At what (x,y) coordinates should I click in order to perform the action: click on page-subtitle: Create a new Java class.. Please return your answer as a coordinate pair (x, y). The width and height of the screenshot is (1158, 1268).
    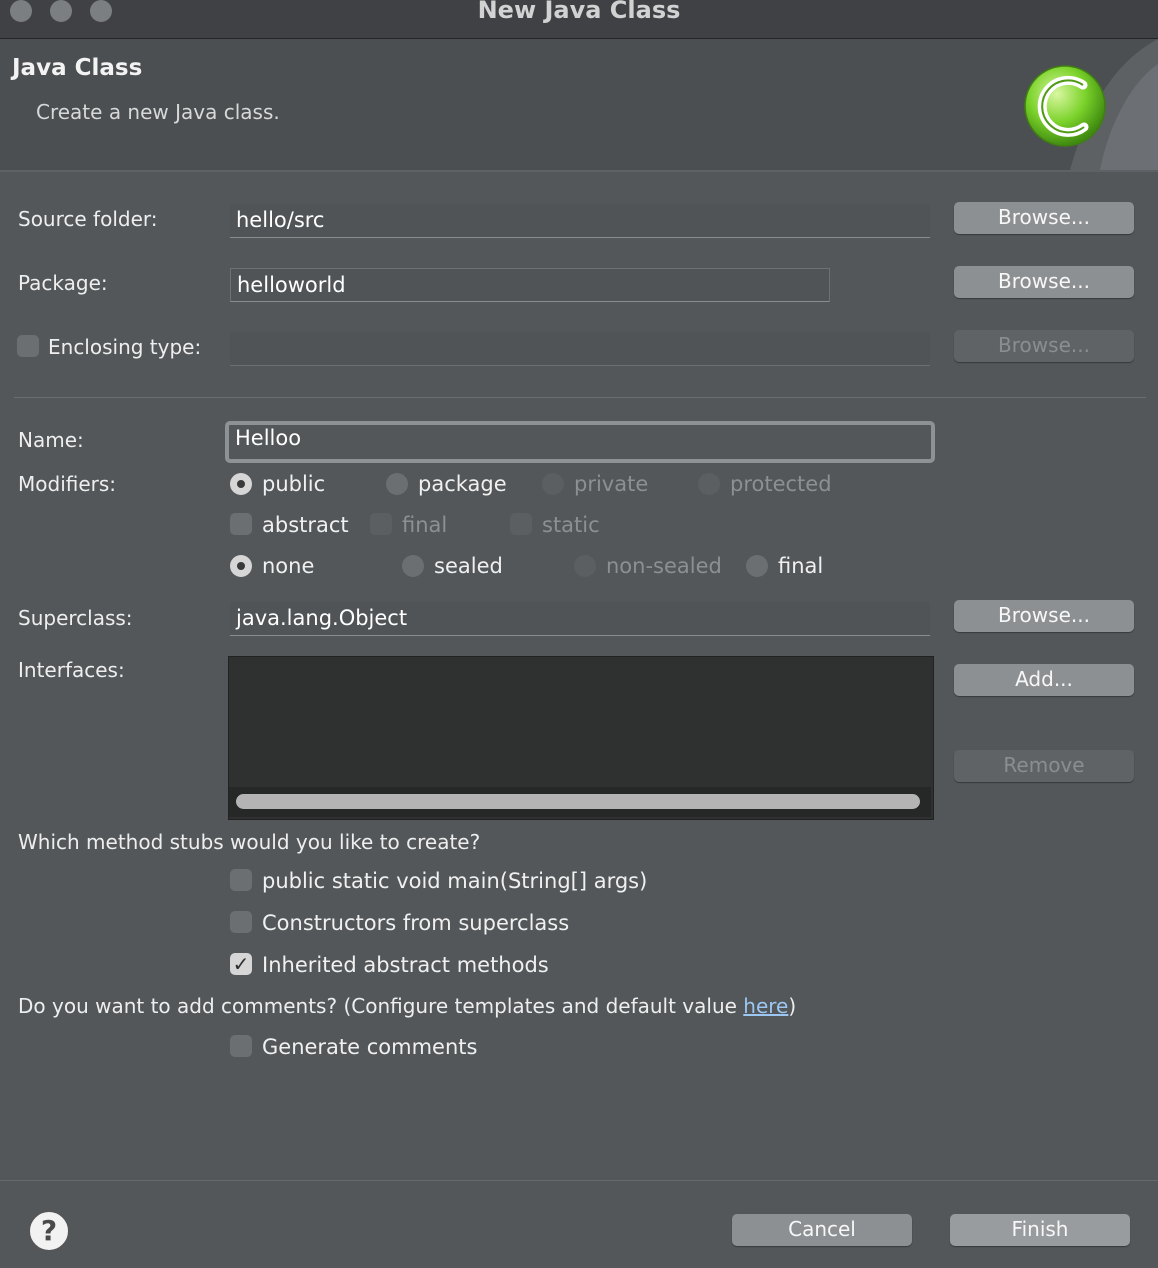
    Looking at the image, I should click on (158, 112).